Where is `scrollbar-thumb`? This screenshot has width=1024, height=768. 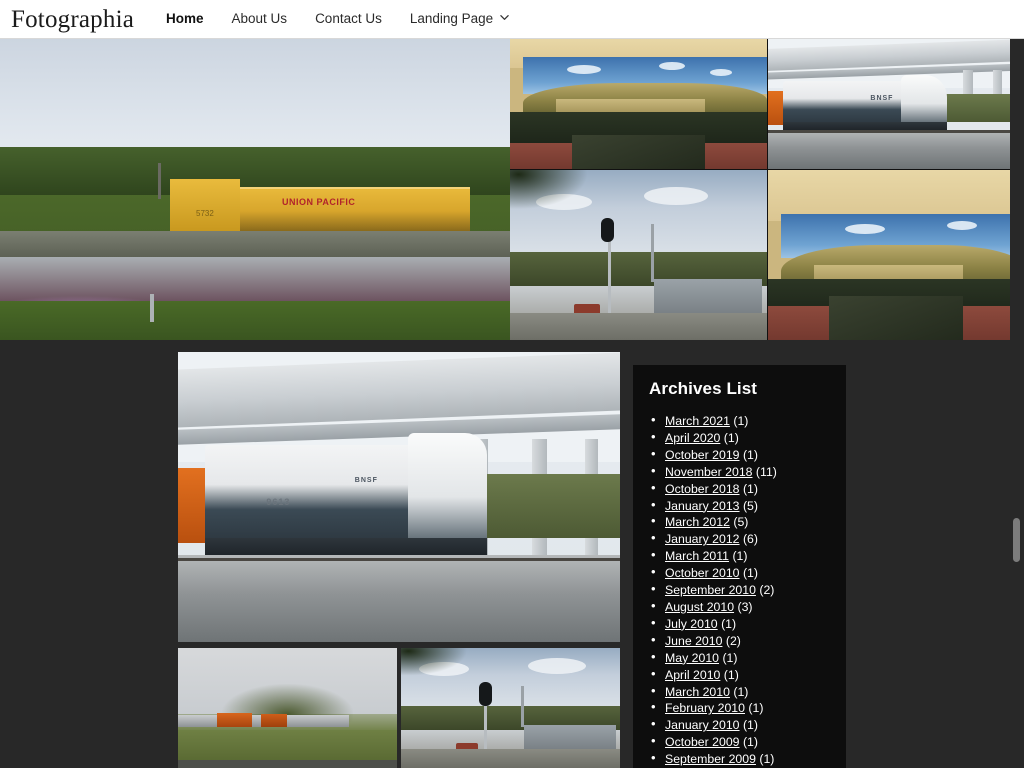 scrollbar-thumb is located at coordinates (1016, 540).